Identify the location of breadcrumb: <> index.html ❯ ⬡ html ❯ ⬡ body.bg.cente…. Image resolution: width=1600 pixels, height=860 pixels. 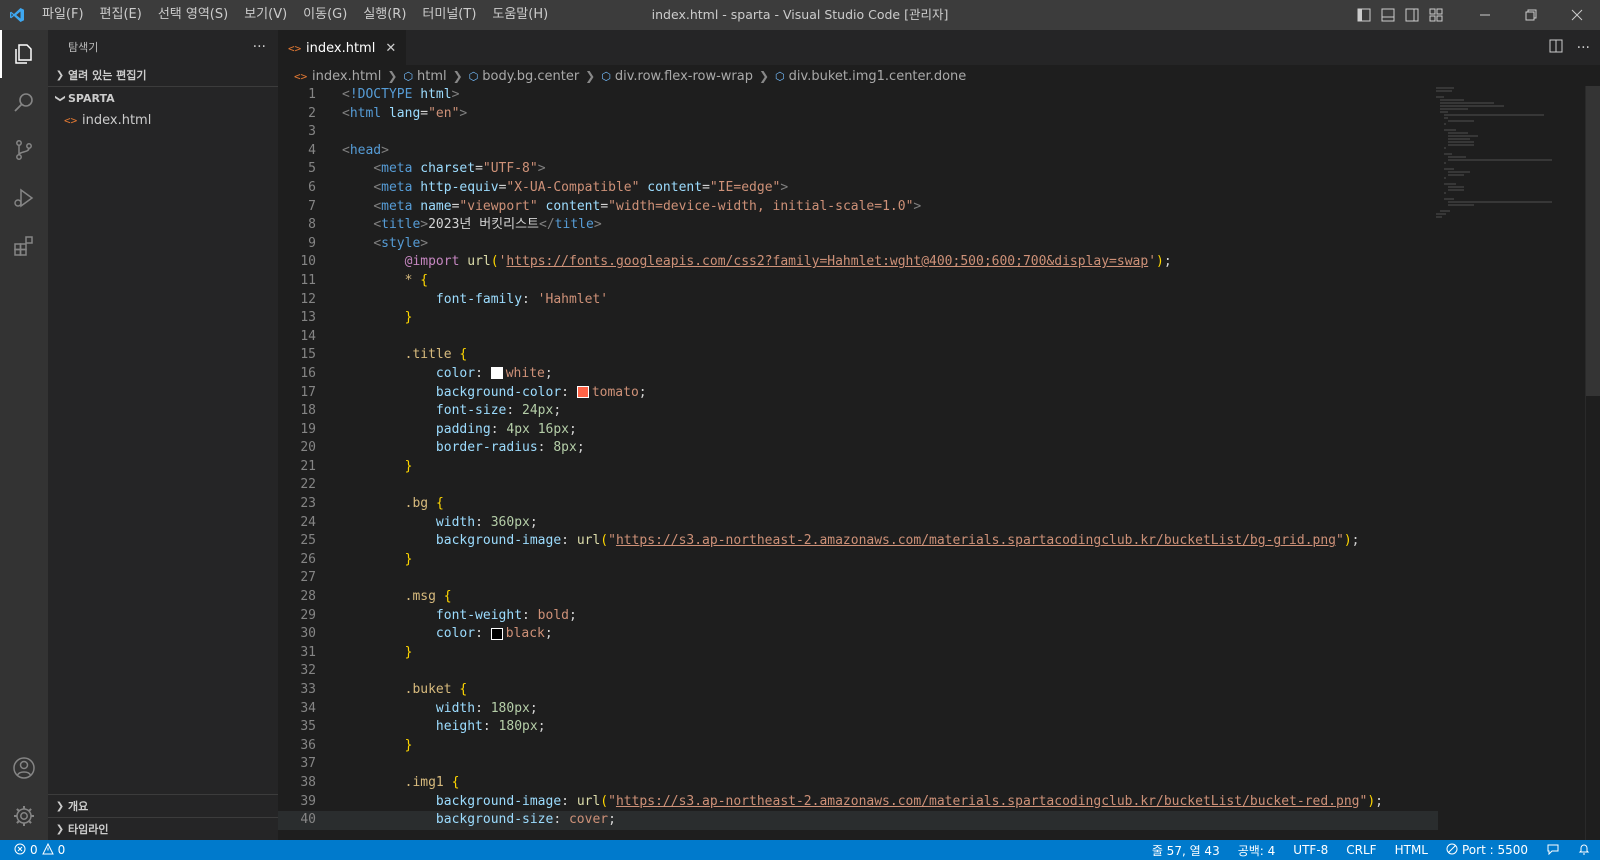
(939, 76).